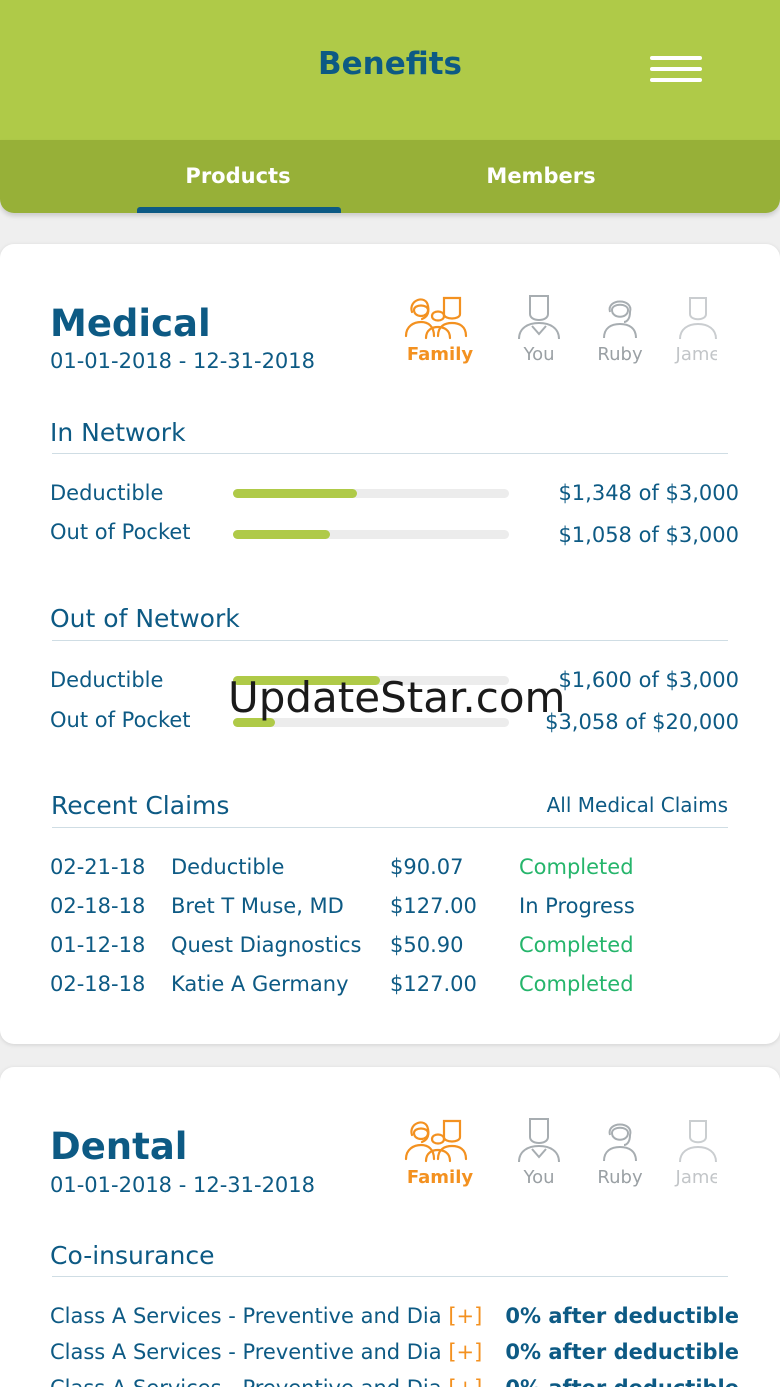  I want to click on hamburger-menu-icon, so click(676, 69).